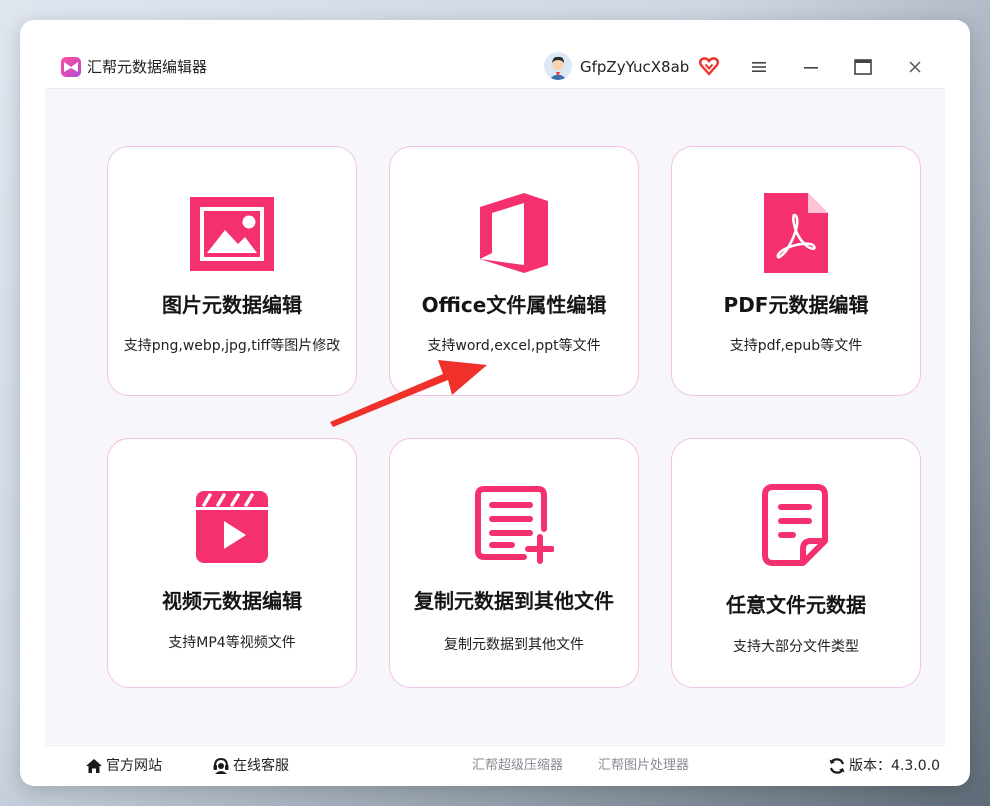  What do you see at coordinates (514, 645) in the screenshot?
I see `card-description: 复制元数据到其他文件` at bounding box center [514, 645].